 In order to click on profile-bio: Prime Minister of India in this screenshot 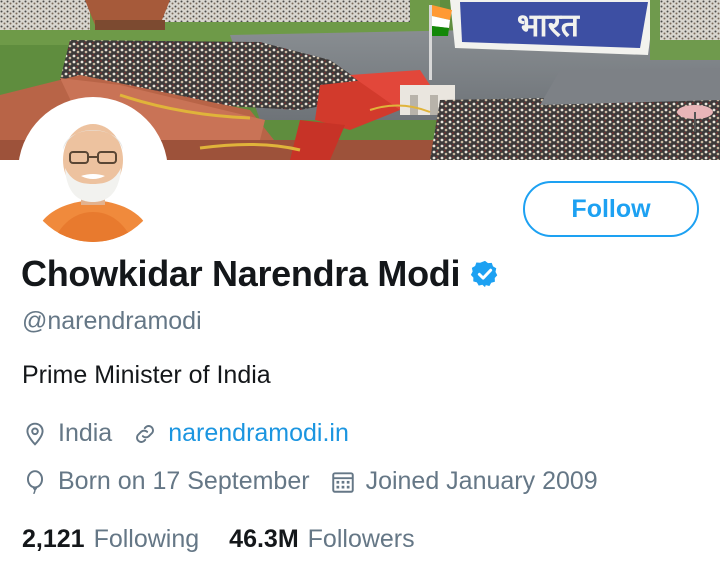, I will do `click(146, 375)`.